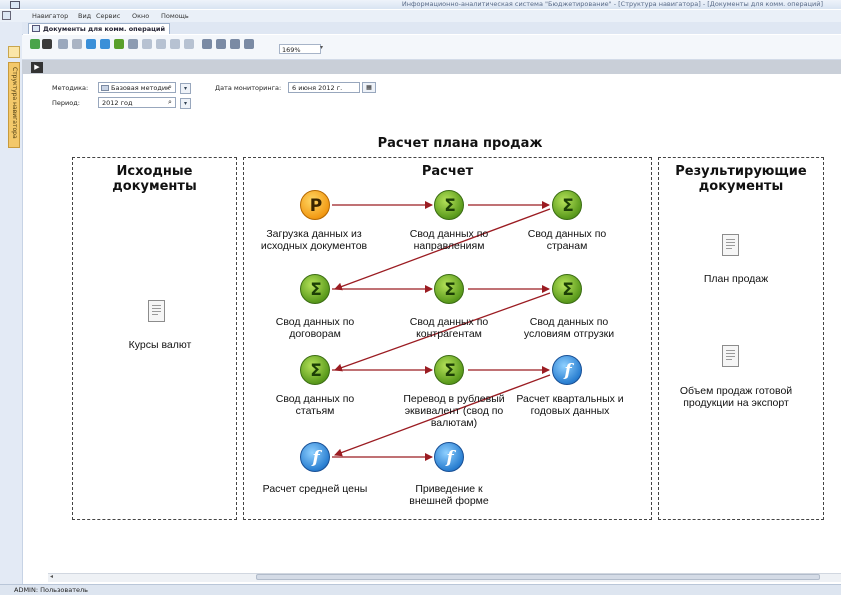  I want to click on report-icon: P, so click(316, 206).